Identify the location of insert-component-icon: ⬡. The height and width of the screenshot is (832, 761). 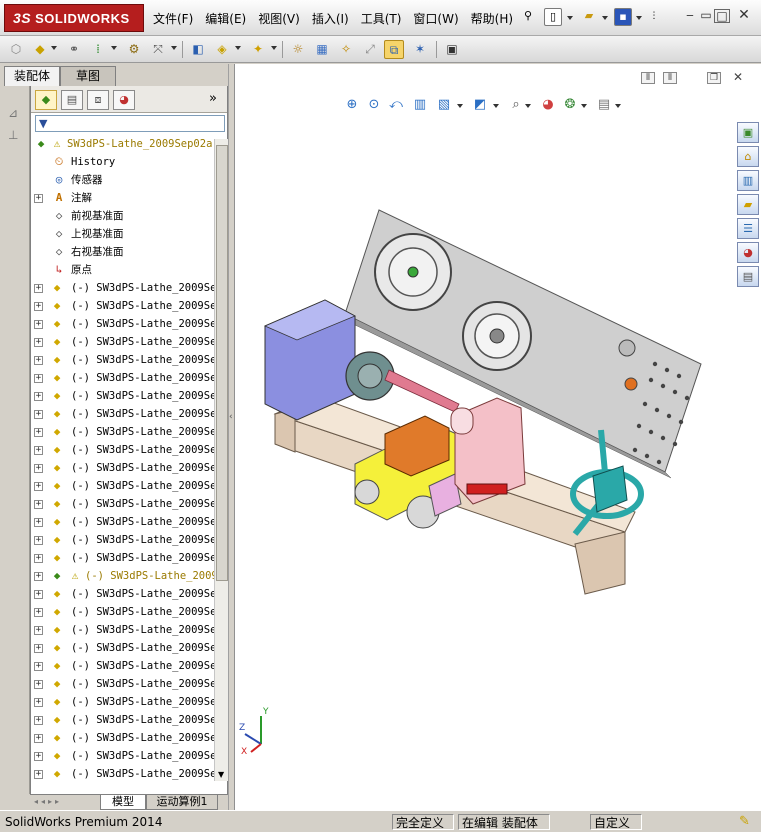
(16, 49).